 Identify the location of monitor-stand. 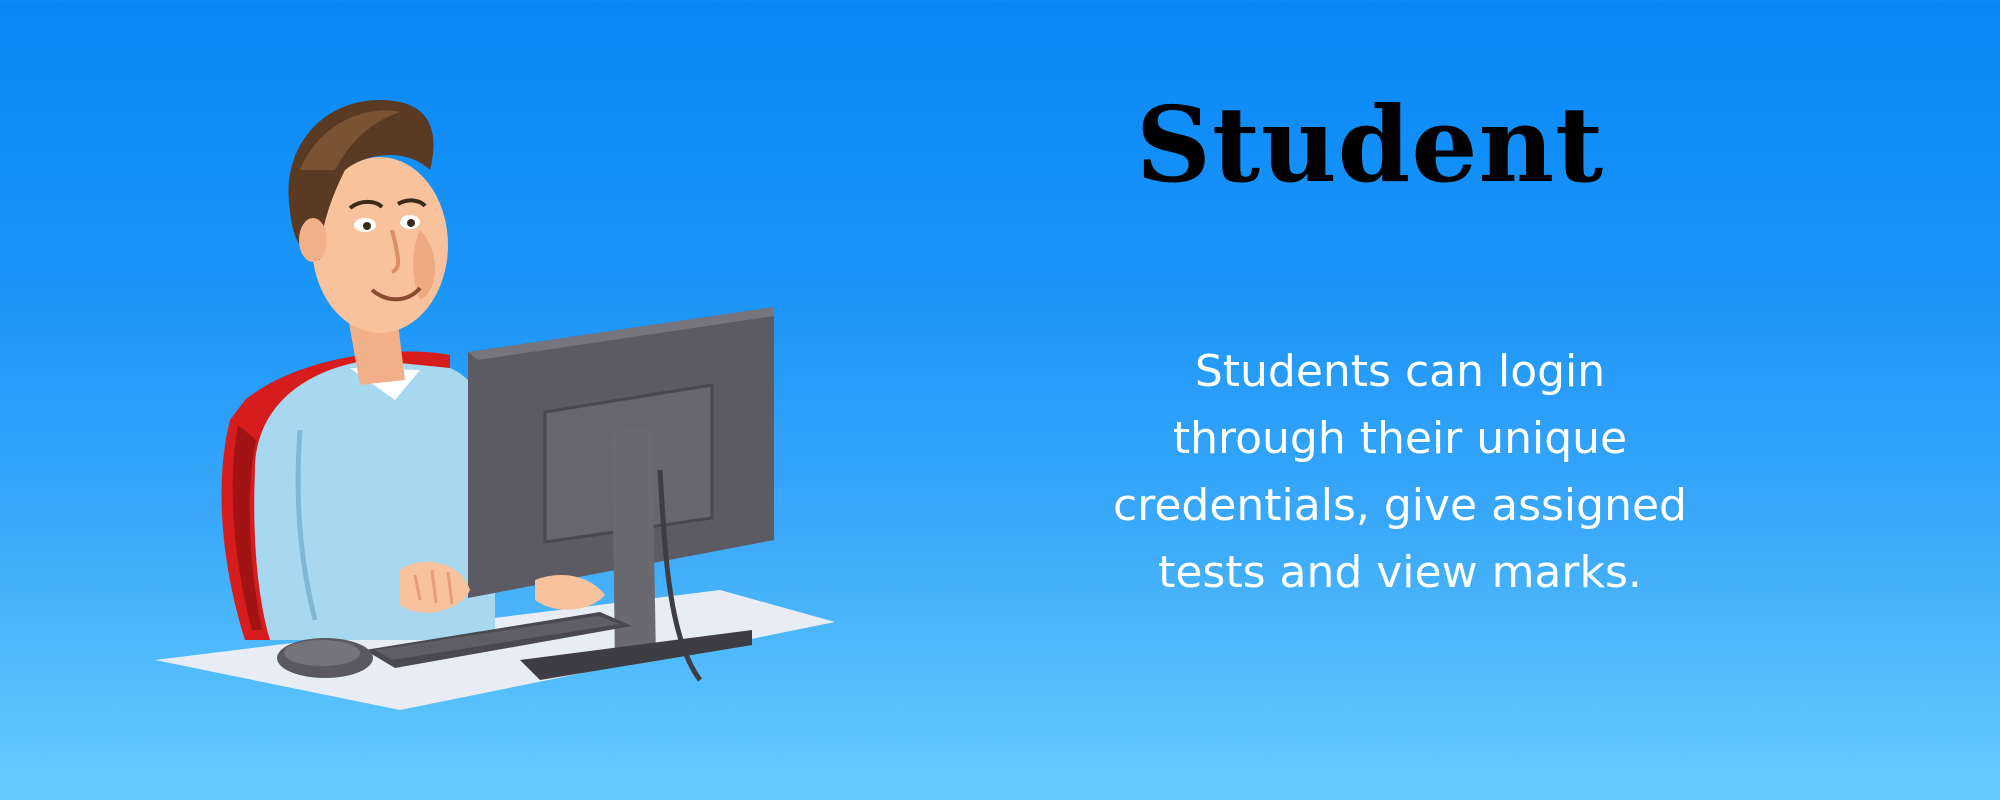
(634, 546).